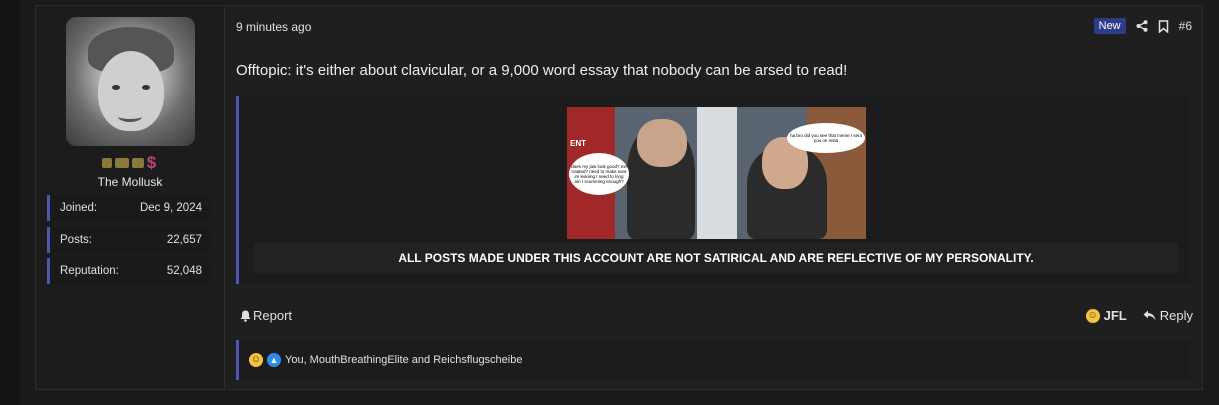 This screenshot has width=1219, height=405. I want to click on stat-reputation: Reputation: 52,048, so click(129, 271).